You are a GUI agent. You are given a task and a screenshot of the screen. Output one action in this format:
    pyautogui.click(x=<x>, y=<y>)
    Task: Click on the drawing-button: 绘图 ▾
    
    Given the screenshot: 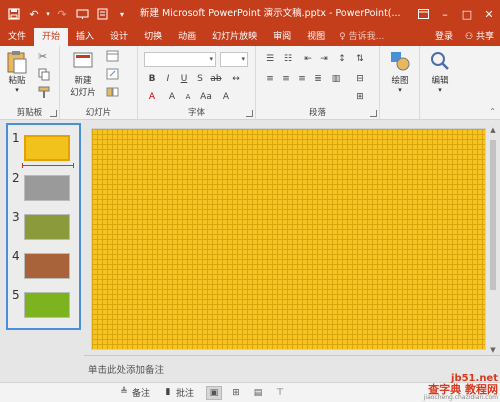 What is the action you would take?
    pyautogui.click(x=400, y=72)
    